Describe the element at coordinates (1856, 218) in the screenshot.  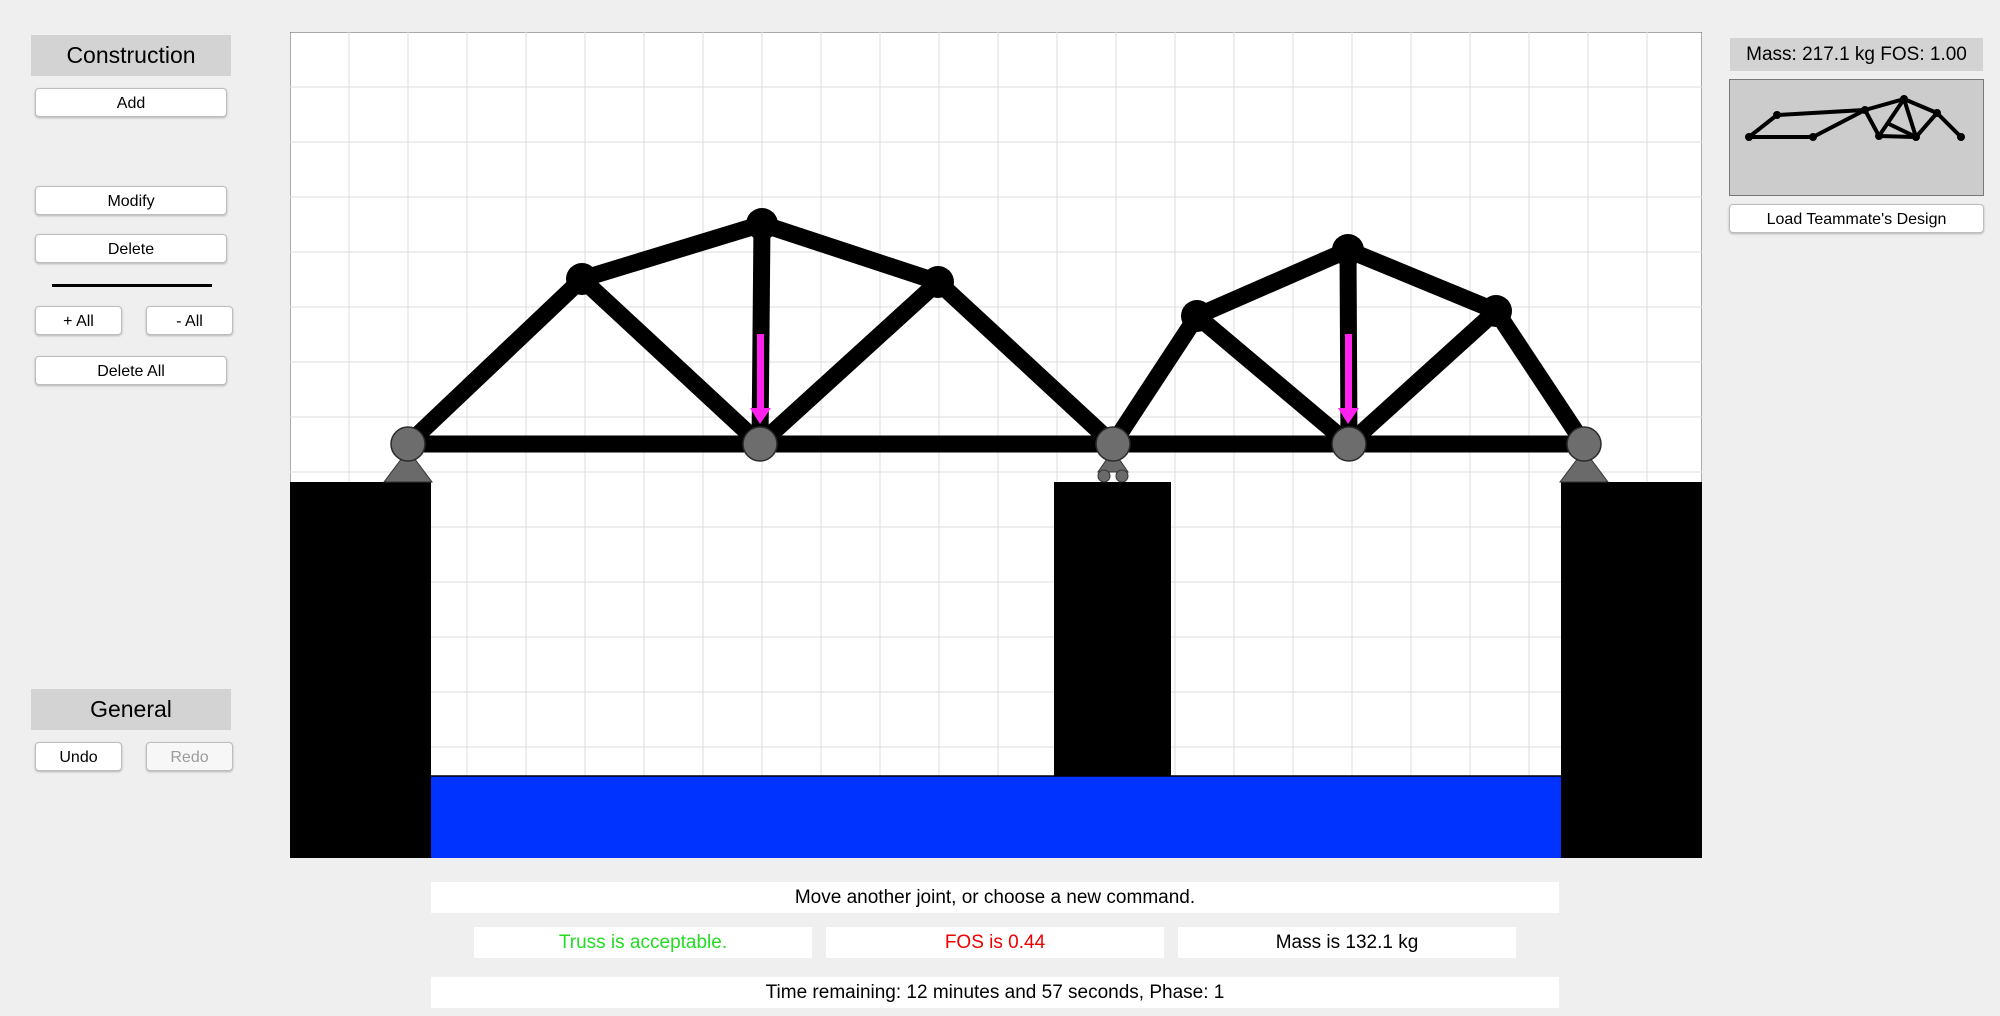
I see `load-teammate-design-button: Load Teammate's Design` at that location.